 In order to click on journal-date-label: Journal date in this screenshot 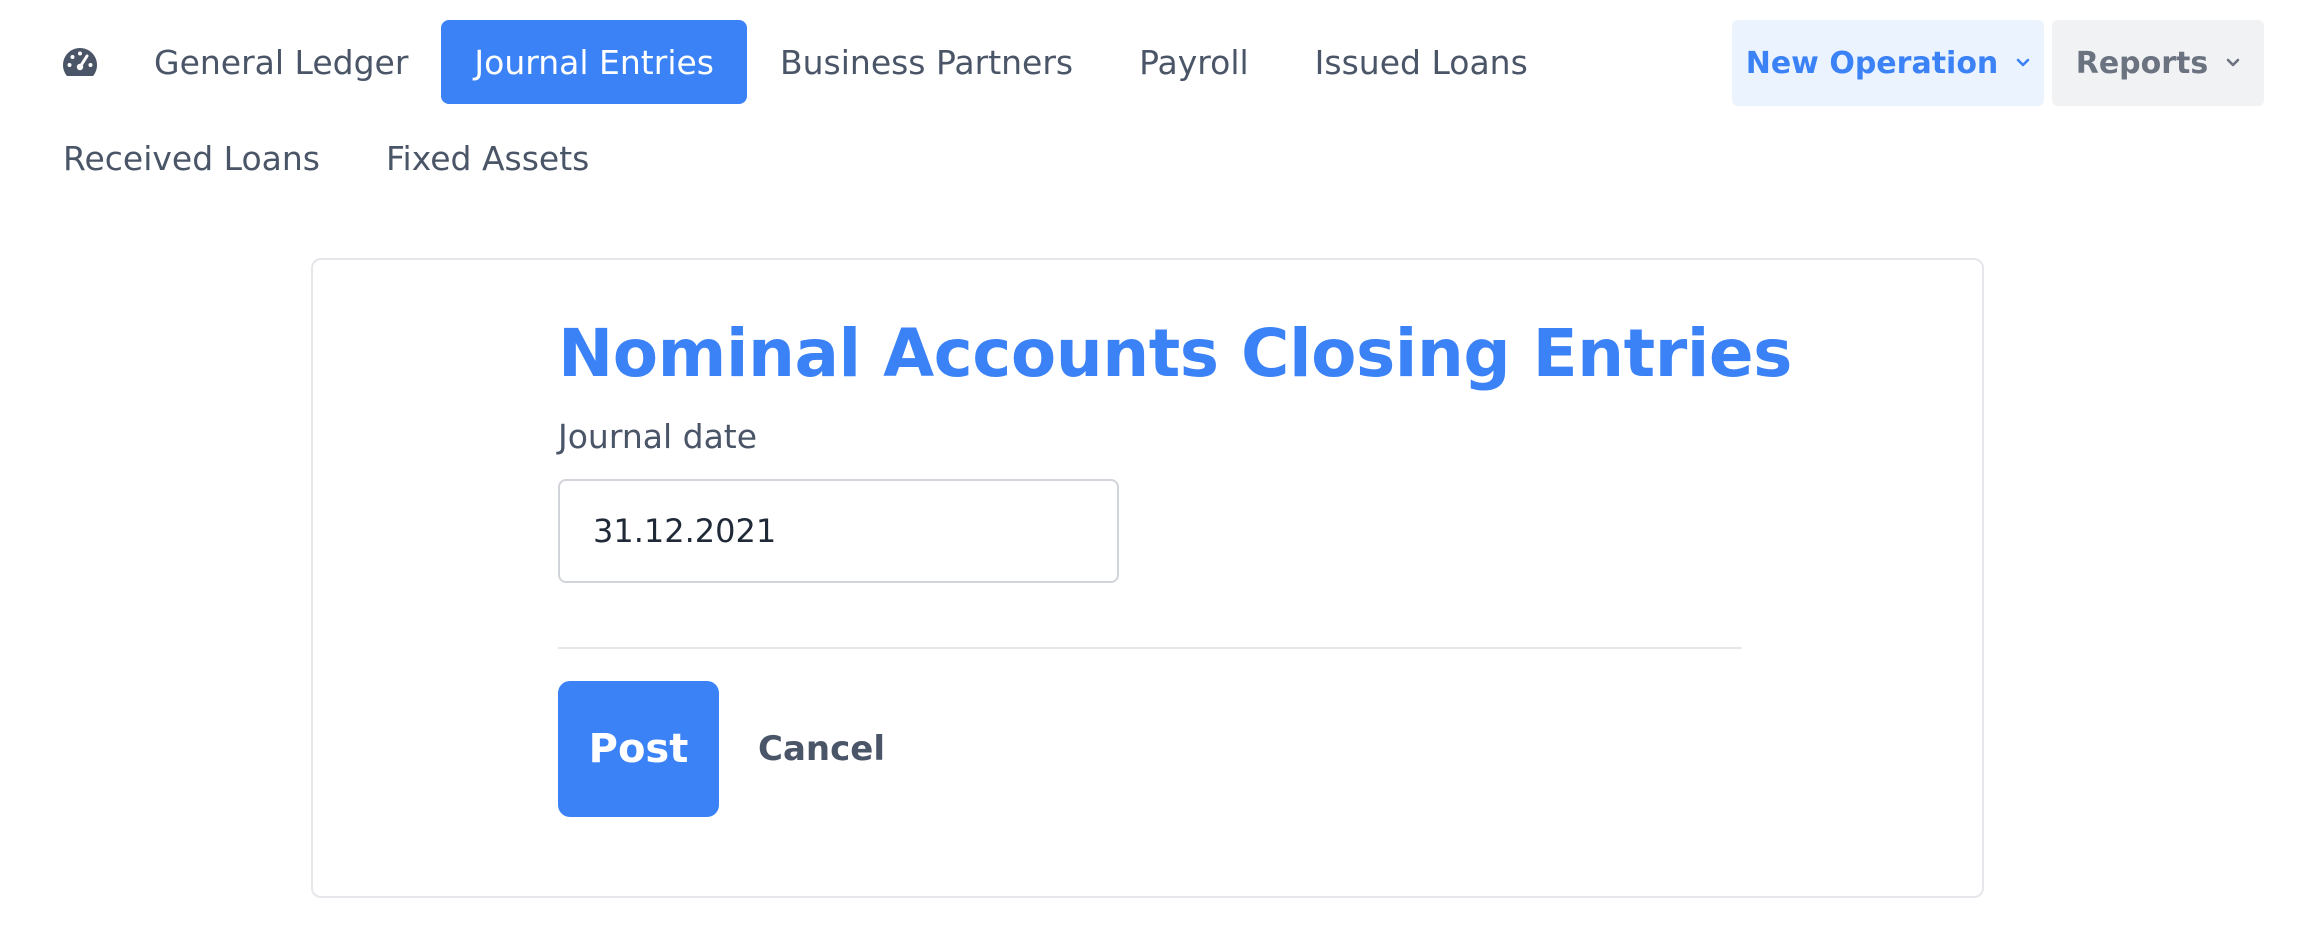, I will do `click(658, 436)`.